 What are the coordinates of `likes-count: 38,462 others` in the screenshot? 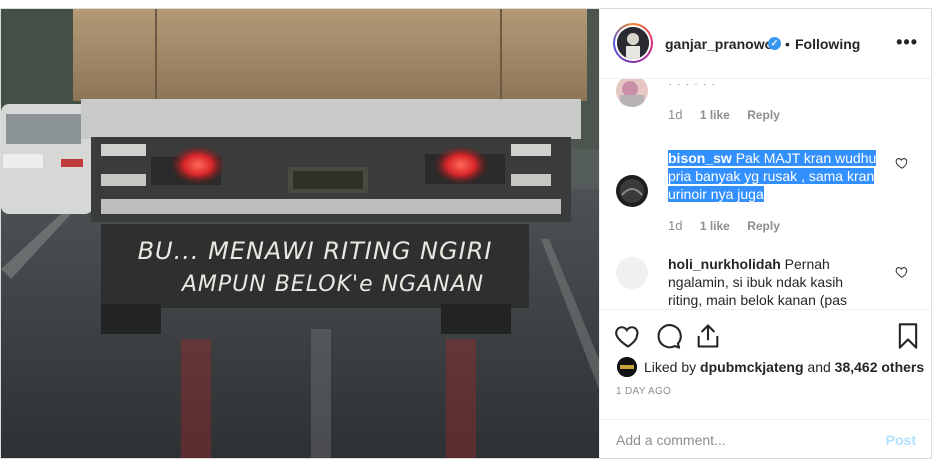 It's located at (880, 367).